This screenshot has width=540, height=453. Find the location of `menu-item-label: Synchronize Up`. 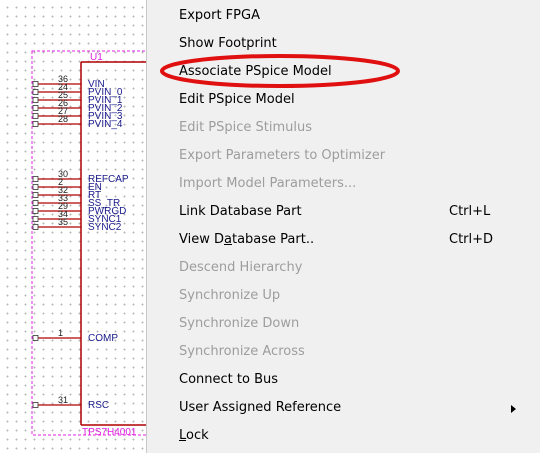

menu-item-label: Synchronize Up is located at coordinates (230, 295).